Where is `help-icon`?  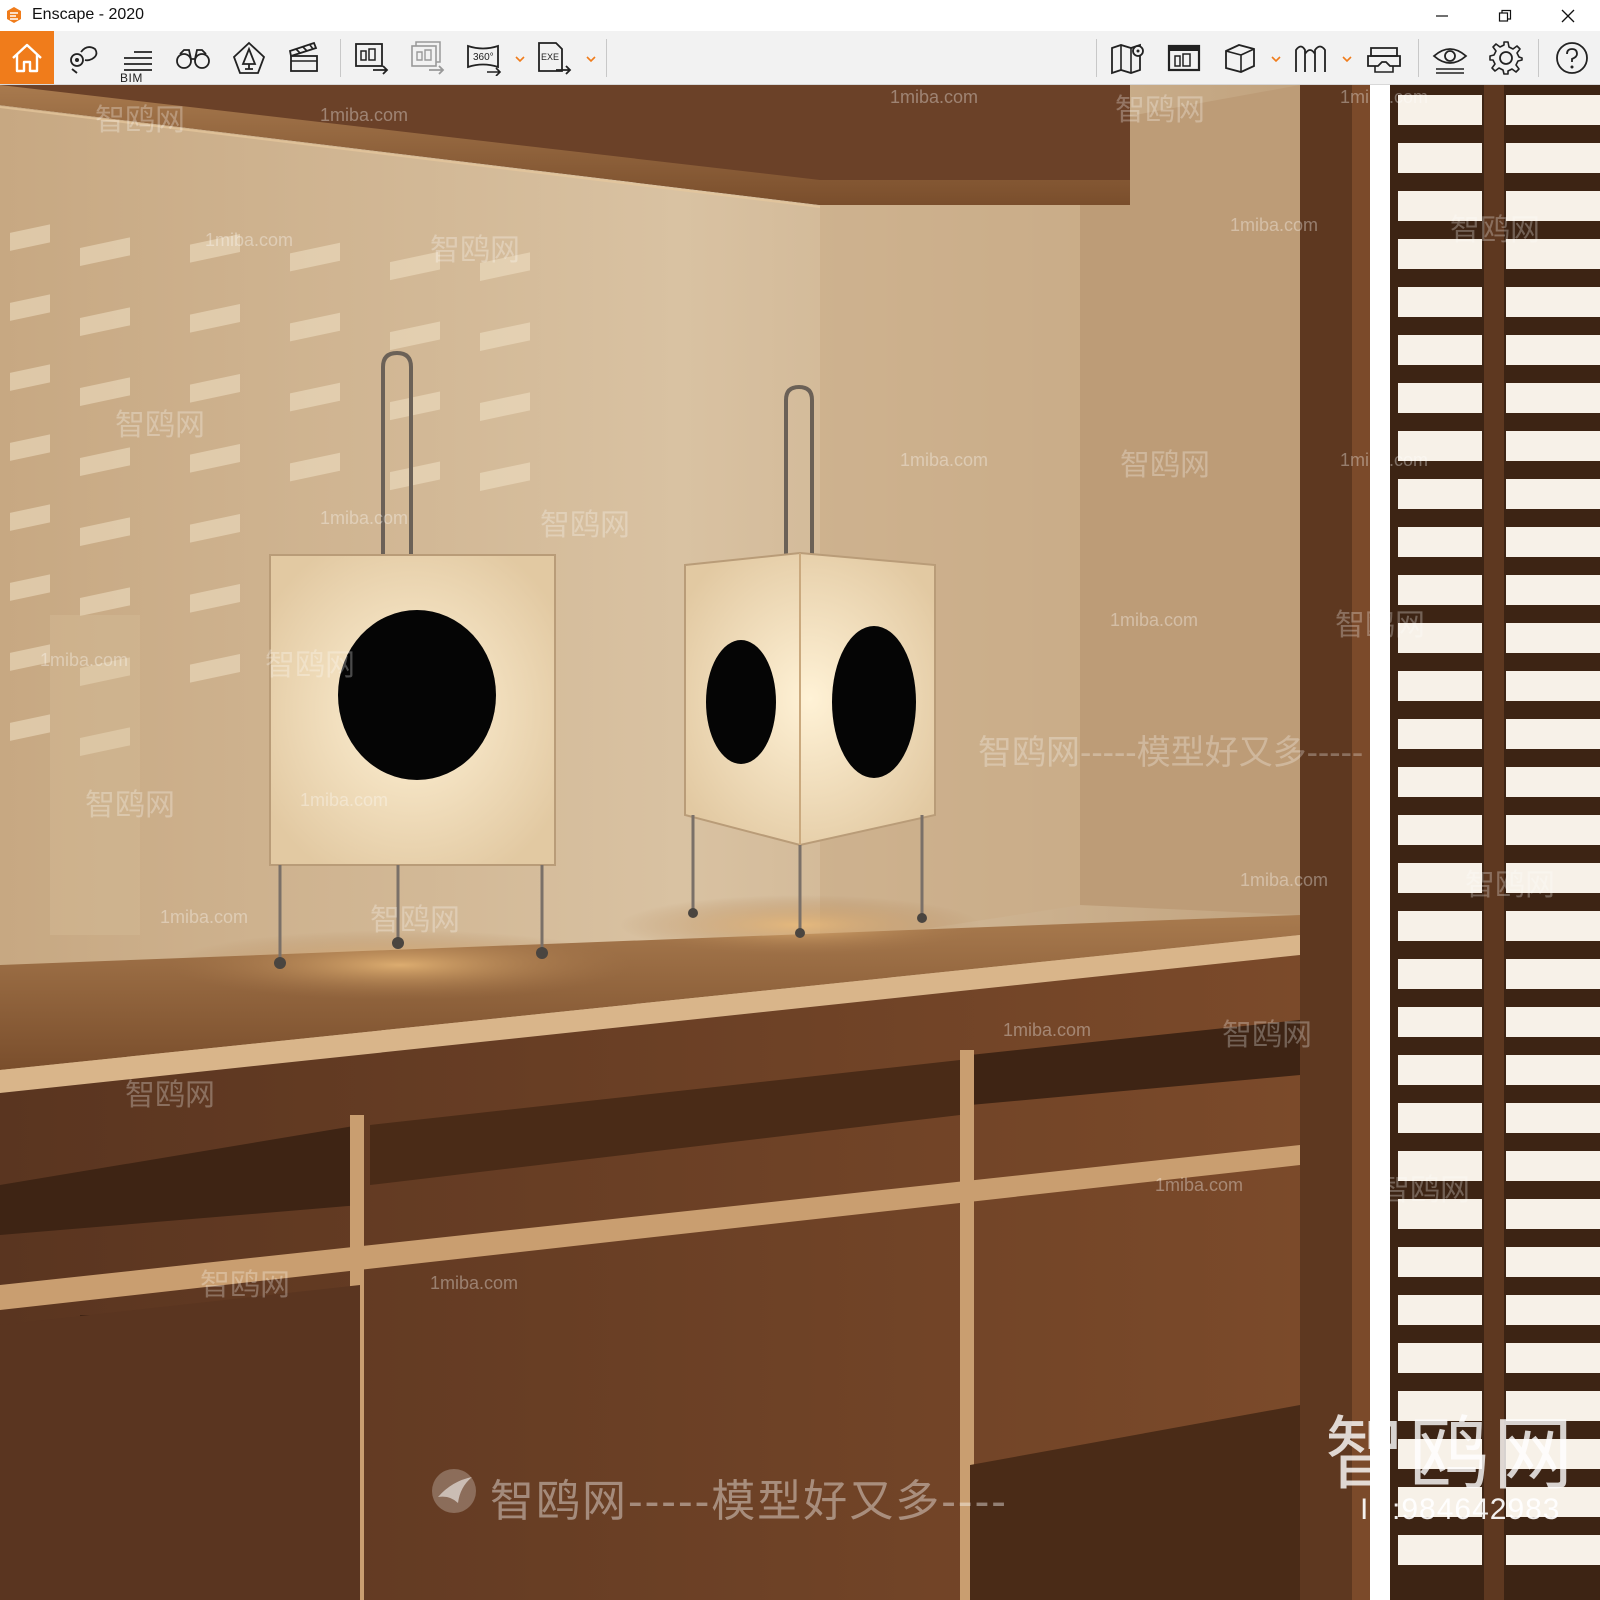 help-icon is located at coordinates (1572, 58).